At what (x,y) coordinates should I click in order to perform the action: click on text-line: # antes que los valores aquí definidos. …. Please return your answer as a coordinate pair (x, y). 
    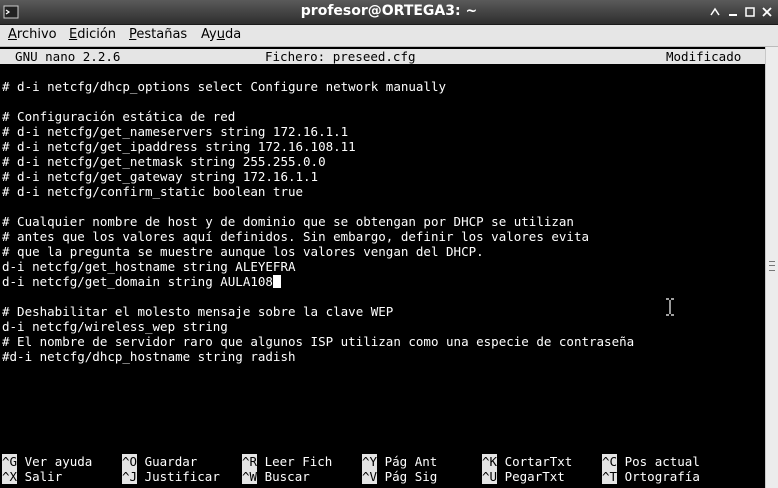
    Looking at the image, I should click on (295, 236).